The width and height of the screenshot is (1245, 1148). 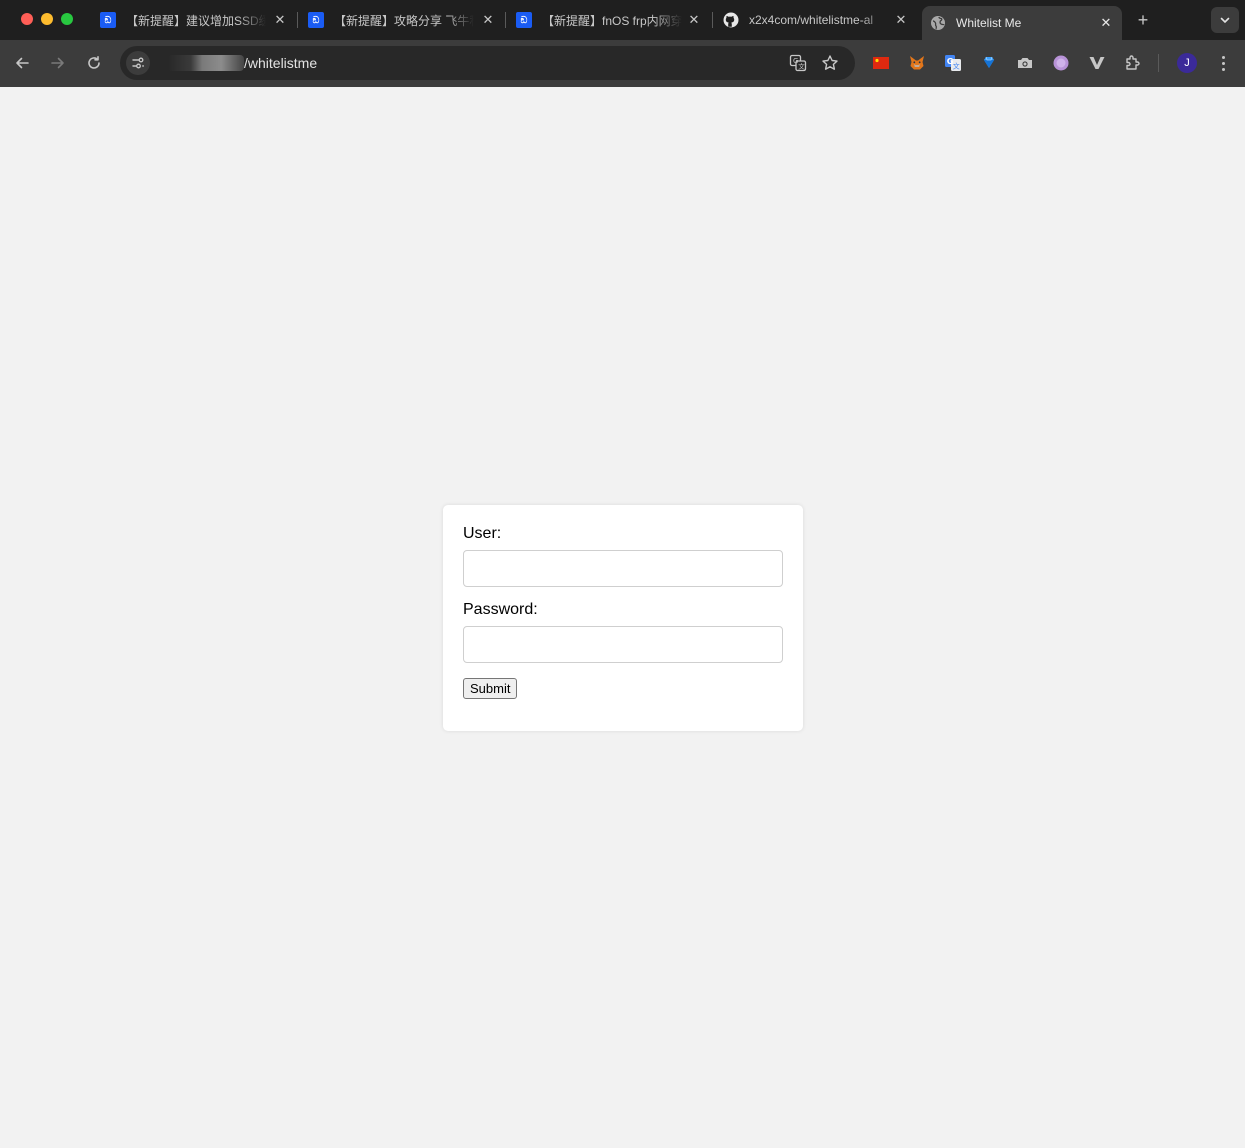 I want to click on tab-search-button, so click(x=1225, y=20).